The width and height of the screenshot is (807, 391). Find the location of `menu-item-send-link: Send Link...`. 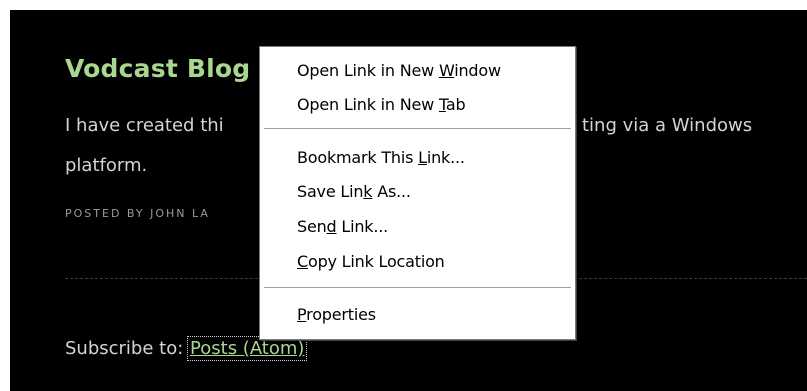

menu-item-send-link: Send Link... is located at coordinates (342, 226).